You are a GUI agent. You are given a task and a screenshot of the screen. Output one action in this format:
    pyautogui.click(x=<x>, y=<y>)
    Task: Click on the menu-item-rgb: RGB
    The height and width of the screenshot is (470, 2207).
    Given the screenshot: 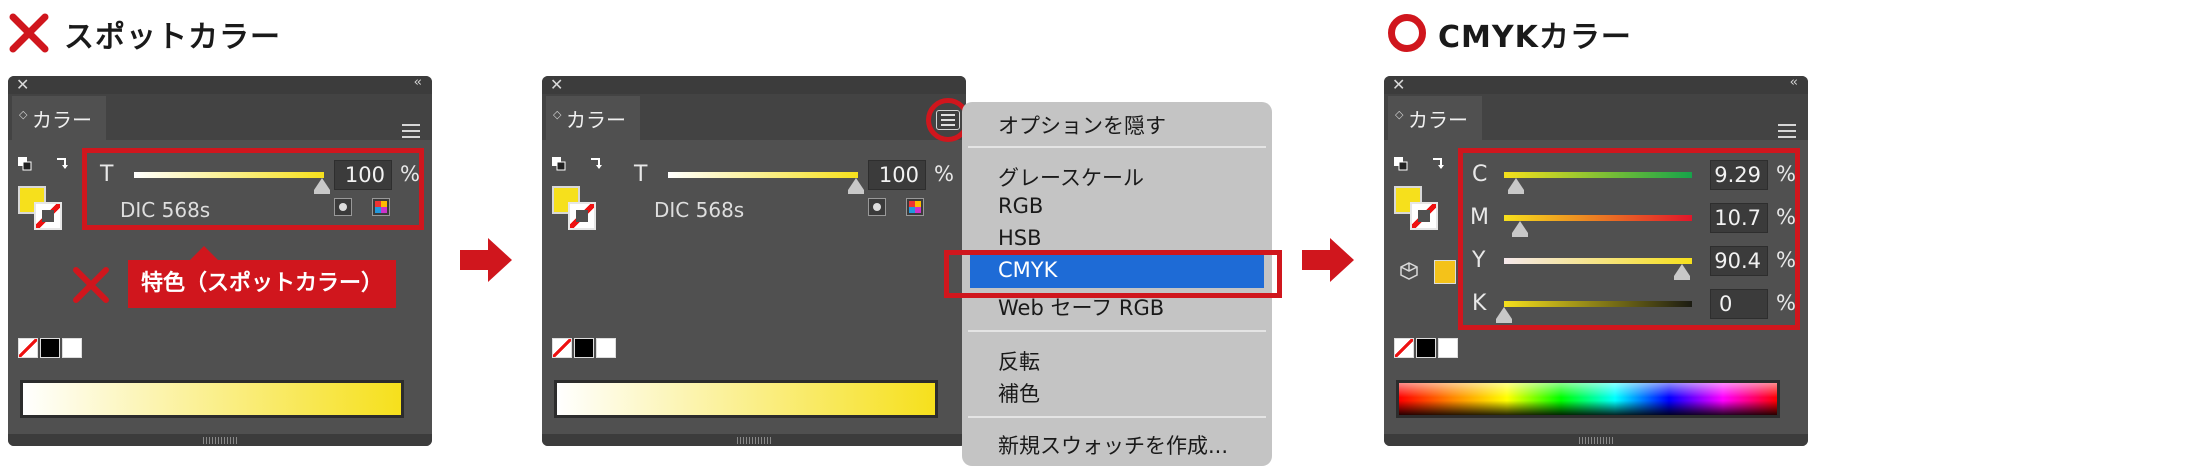 What is the action you would take?
    pyautogui.click(x=1020, y=206)
    